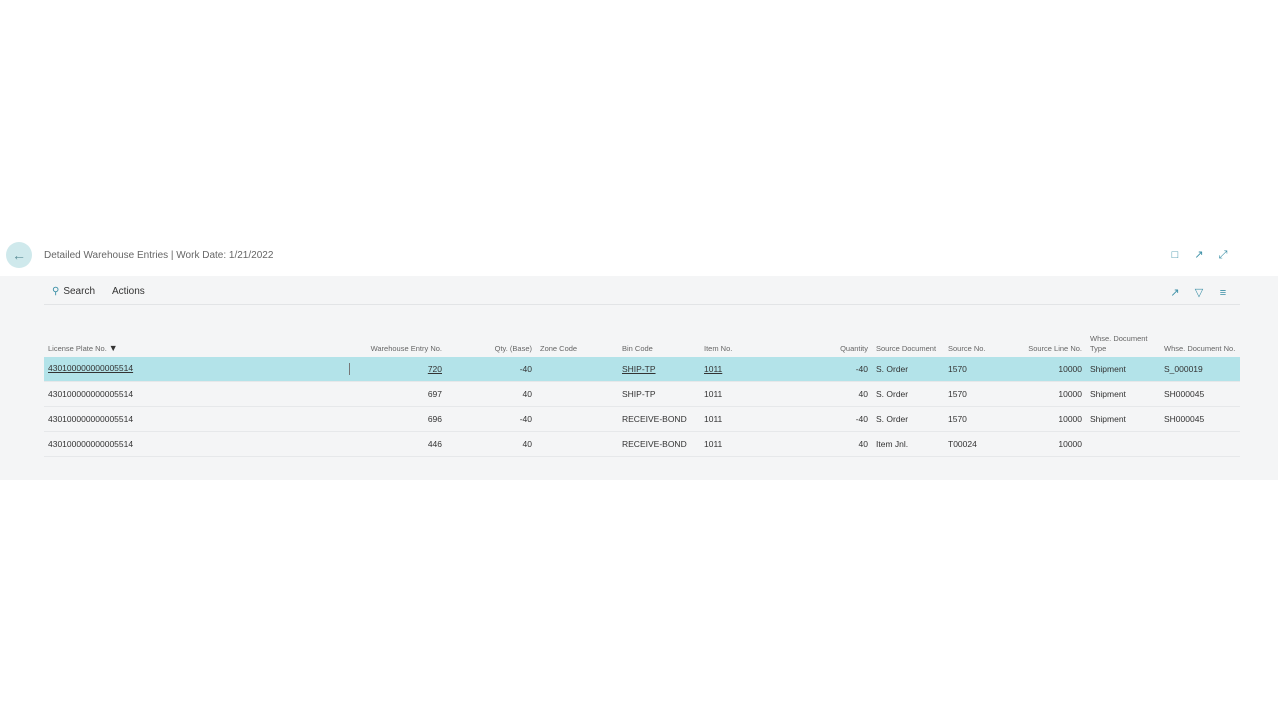  I want to click on collapse-icon: ⤢, so click(1223, 255).